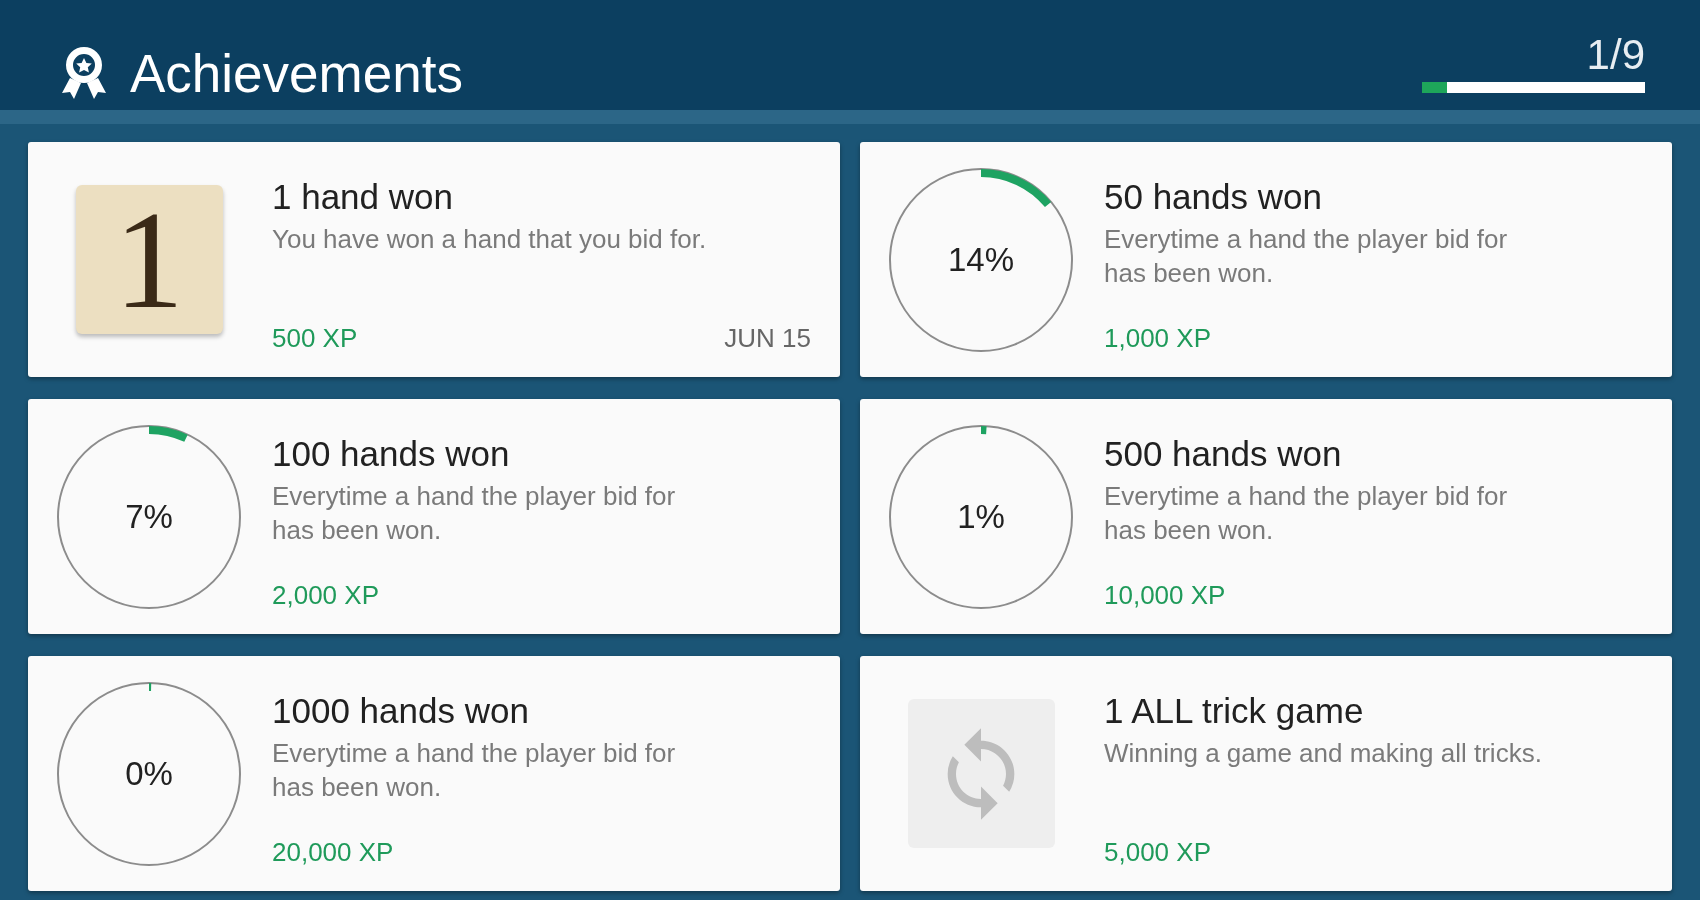 The width and height of the screenshot is (1700, 900). What do you see at coordinates (296, 73) in the screenshot?
I see `page-title: Achievements` at bounding box center [296, 73].